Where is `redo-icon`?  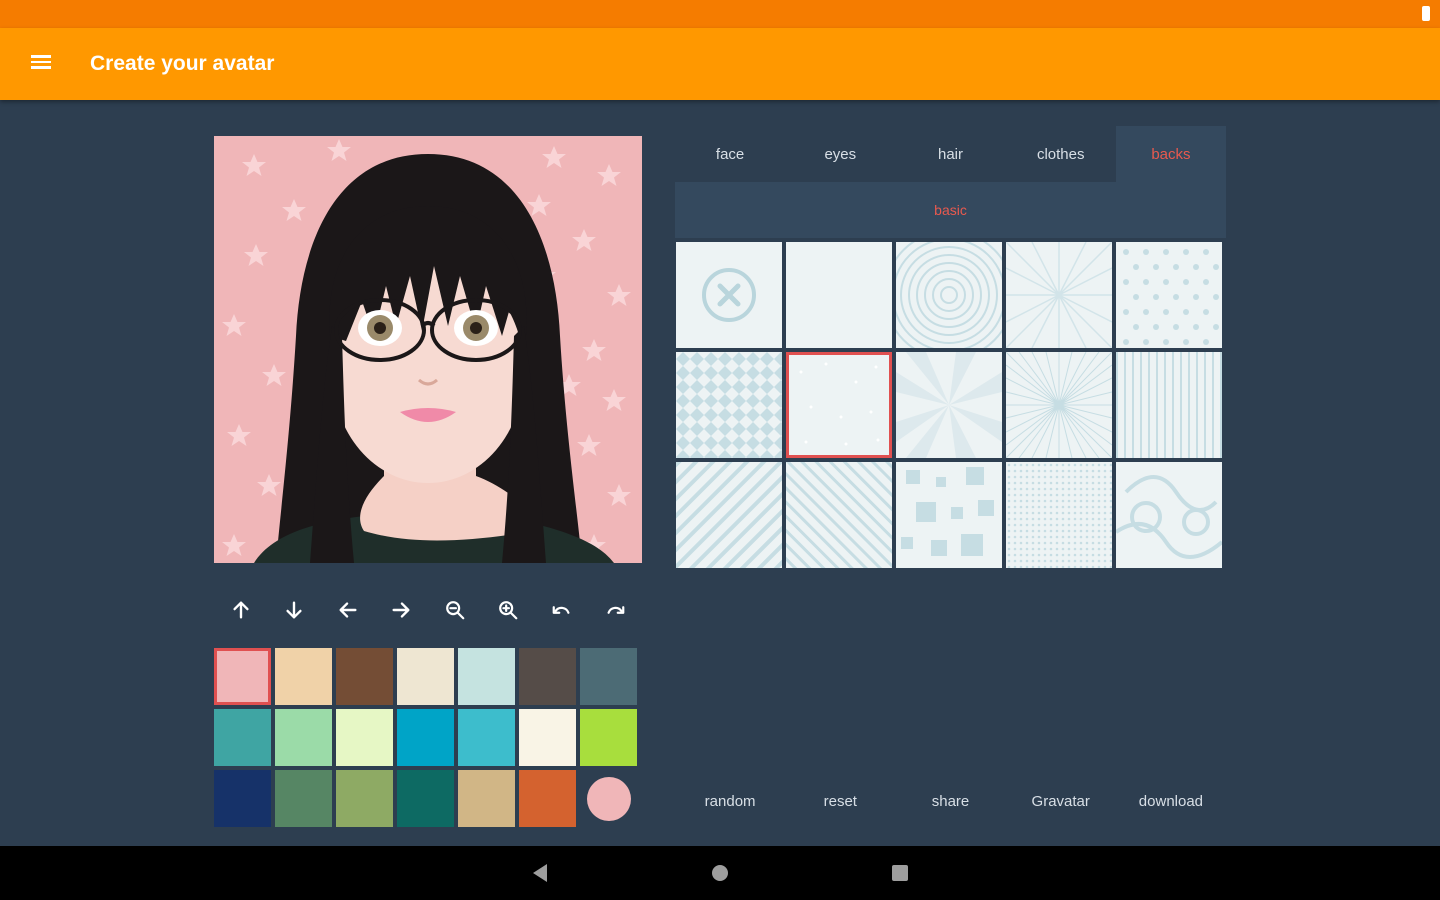 redo-icon is located at coordinates (616, 610).